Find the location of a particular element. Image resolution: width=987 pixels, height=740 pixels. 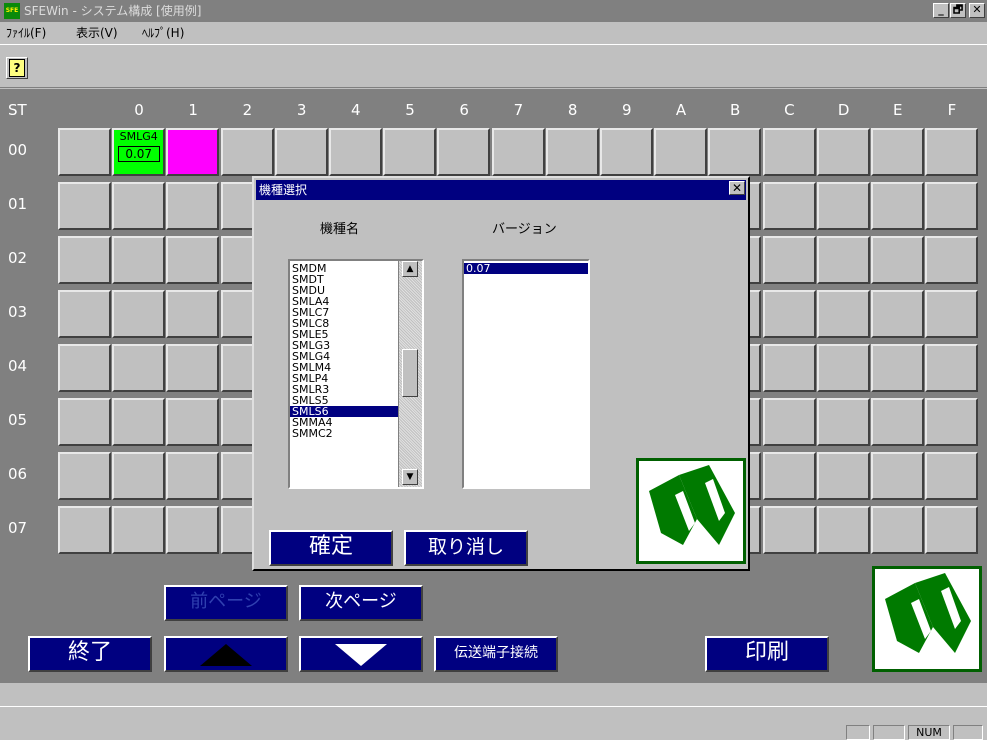

model-list-scrollbar: ▲ ▼ is located at coordinates (410, 374).